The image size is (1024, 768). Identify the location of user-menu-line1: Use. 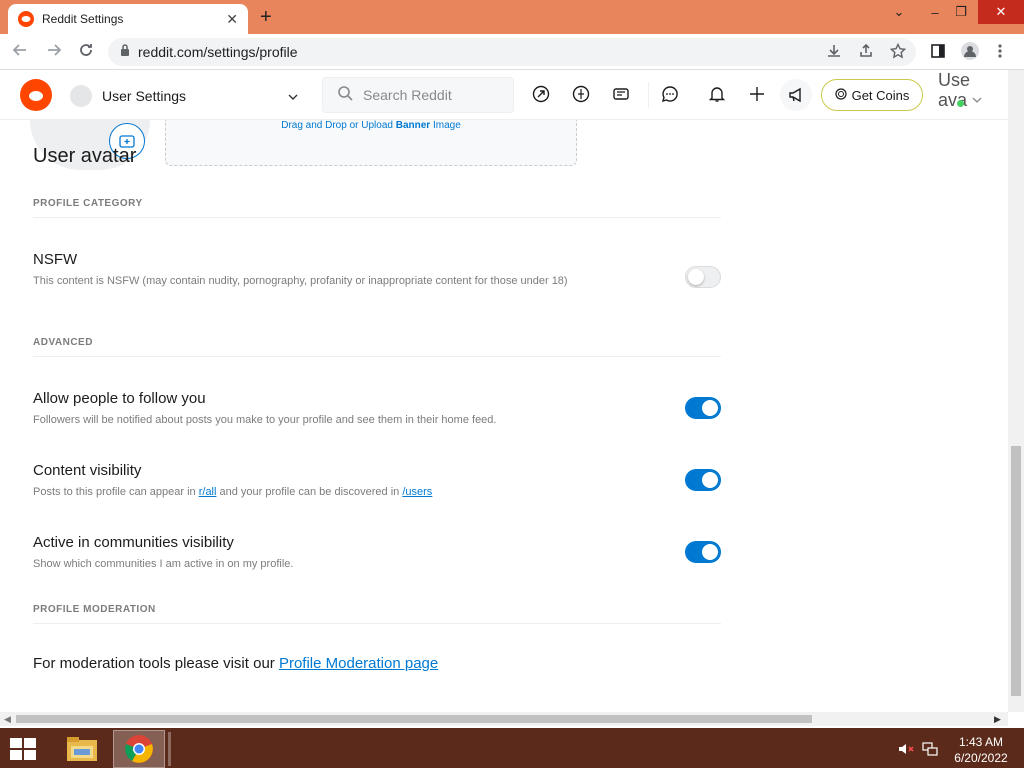
(954, 80).